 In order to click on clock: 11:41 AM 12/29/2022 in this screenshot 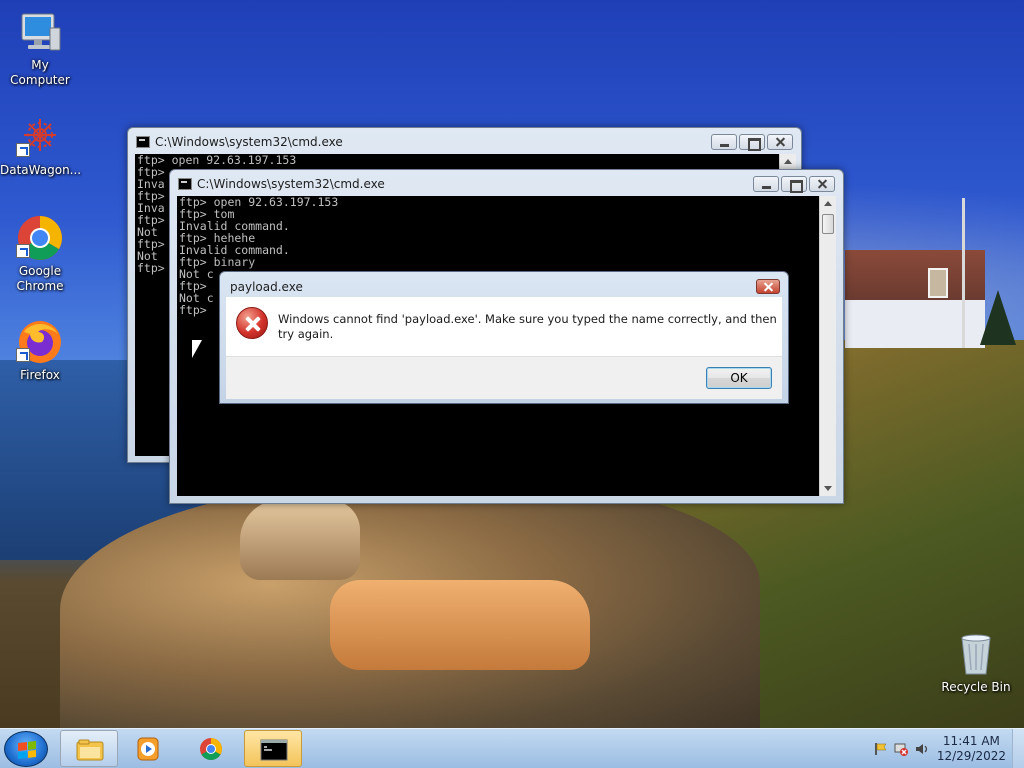, I will do `click(971, 749)`.